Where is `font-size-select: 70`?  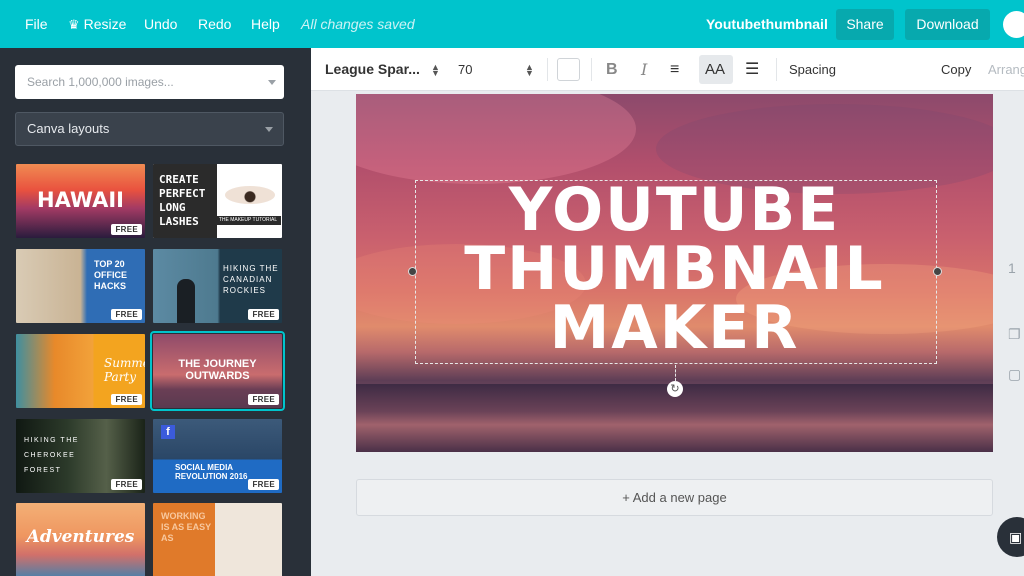 font-size-select: 70 is located at coordinates (465, 69).